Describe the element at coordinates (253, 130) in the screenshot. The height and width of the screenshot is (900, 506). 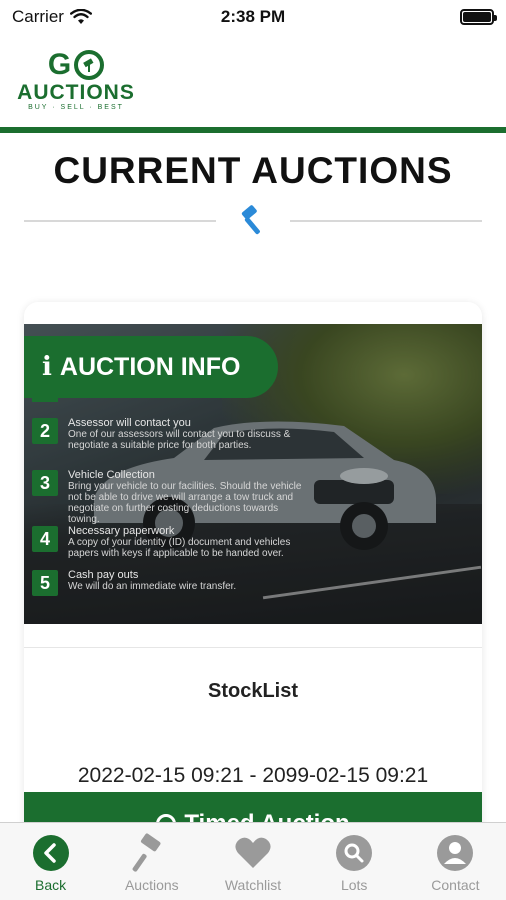
I see `header-divider` at that location.